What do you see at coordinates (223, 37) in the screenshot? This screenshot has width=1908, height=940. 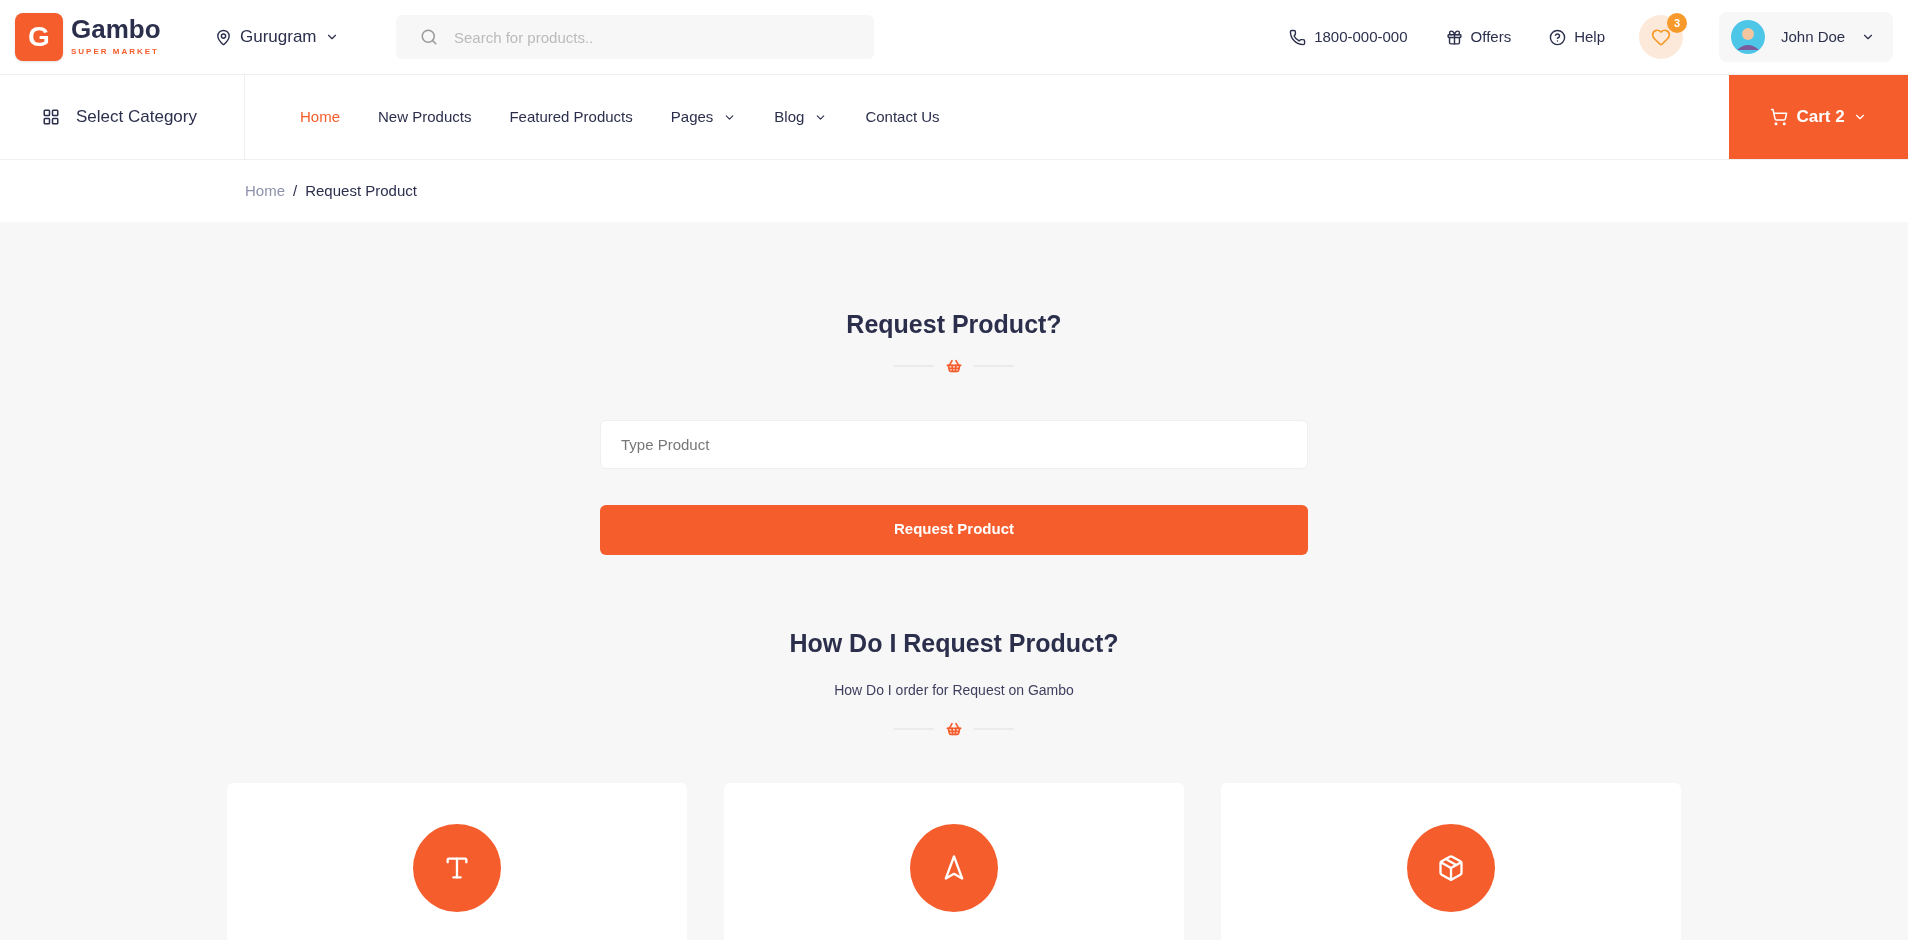 I see `location-pin-icon` at bounding box center [223, 37].